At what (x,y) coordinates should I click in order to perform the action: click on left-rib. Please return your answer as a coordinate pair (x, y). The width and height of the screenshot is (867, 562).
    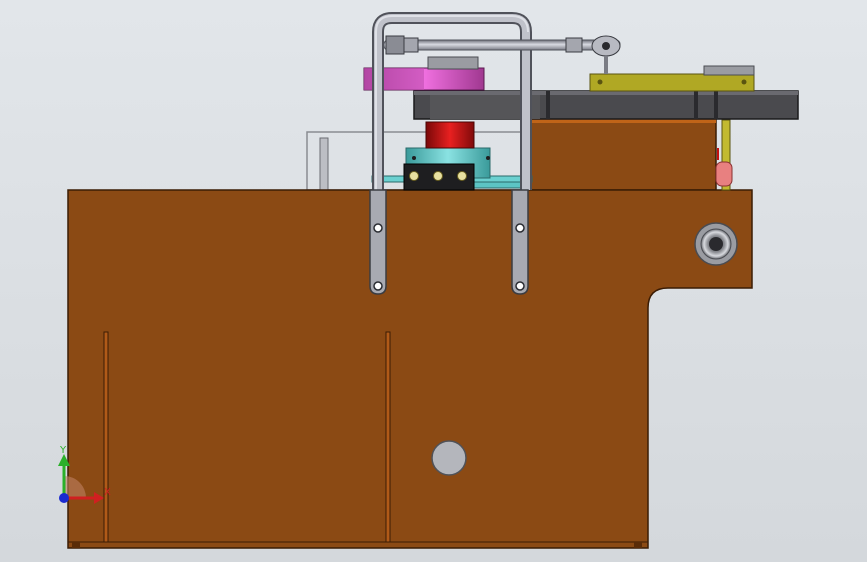
    Looking at the image, I should click on (106, 437).